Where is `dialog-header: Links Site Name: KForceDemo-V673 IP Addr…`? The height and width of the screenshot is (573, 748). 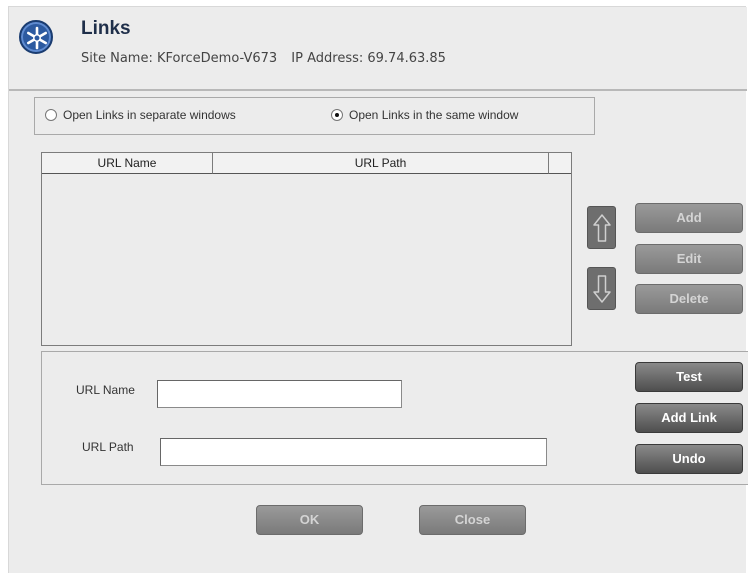
dialog-header: Links Site Name: KForceDemo-V673 IP Addr… is located at coordinates (378, 49).